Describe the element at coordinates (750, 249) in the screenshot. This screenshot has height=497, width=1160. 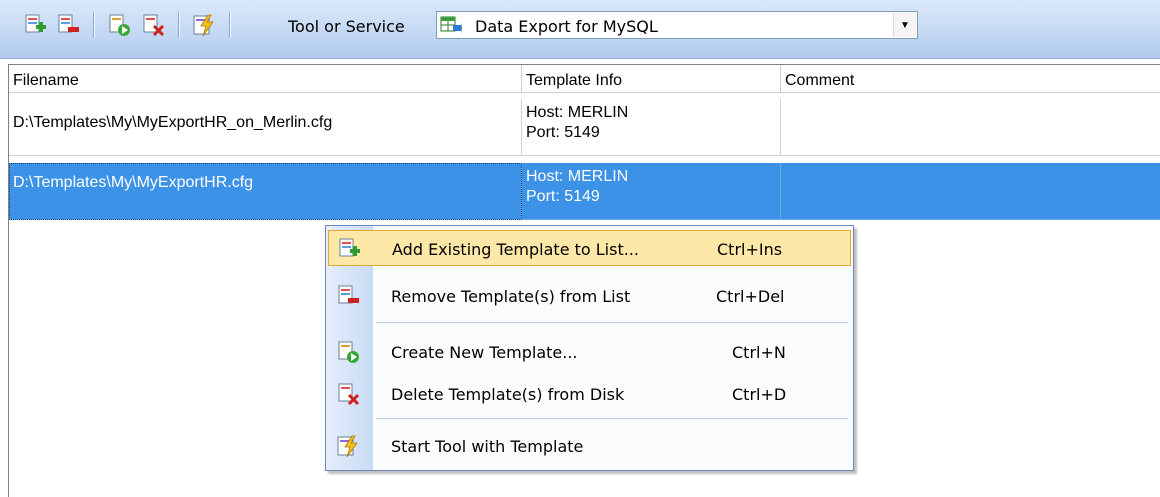
I see `menu-item-shortcut: Ctrl+Ins` at that location.